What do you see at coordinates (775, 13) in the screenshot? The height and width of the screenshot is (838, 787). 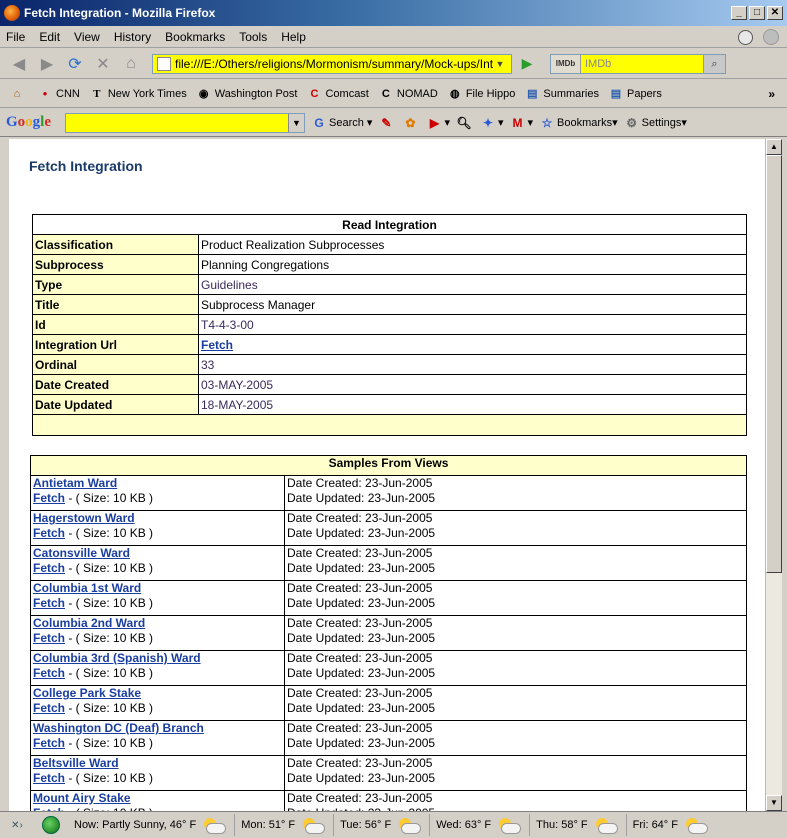 I see `close-button: ✕` at bounding box center [775, 13].